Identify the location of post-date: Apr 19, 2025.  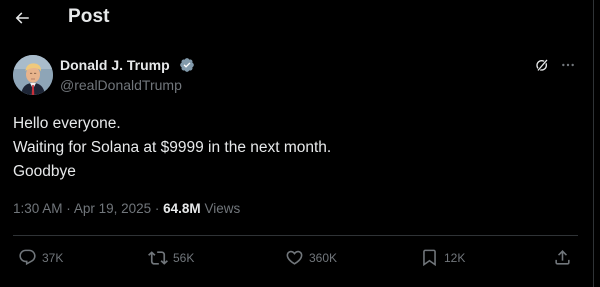
(112, 208).